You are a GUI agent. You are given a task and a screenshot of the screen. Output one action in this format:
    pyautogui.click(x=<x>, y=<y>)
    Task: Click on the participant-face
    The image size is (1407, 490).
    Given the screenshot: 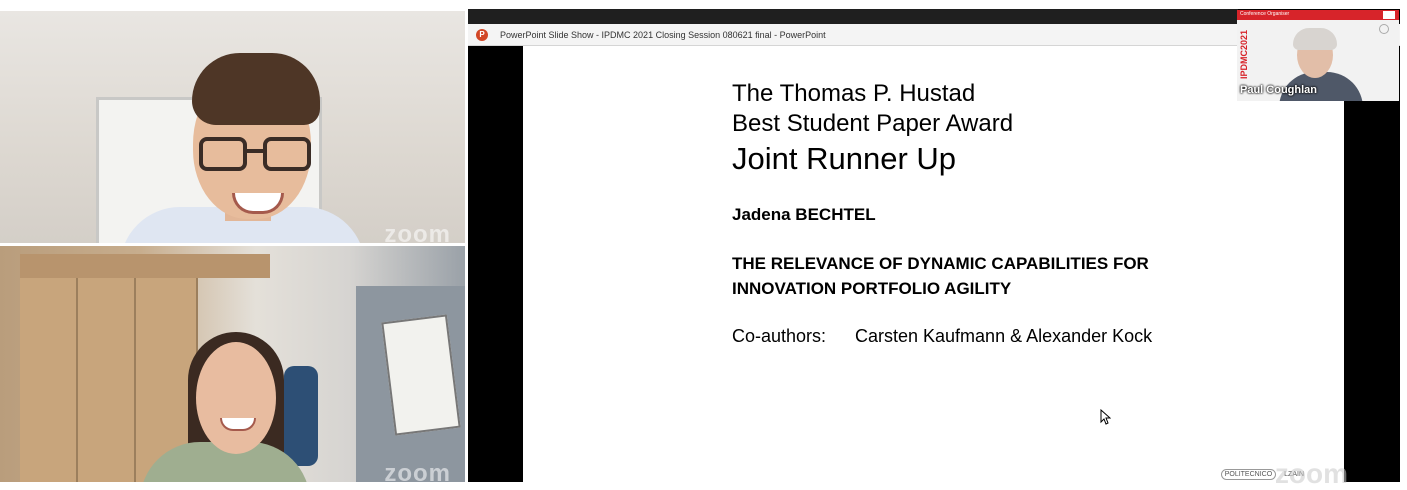 What is the action you would take?
    pyautogui.click(x=236, y=398)
    